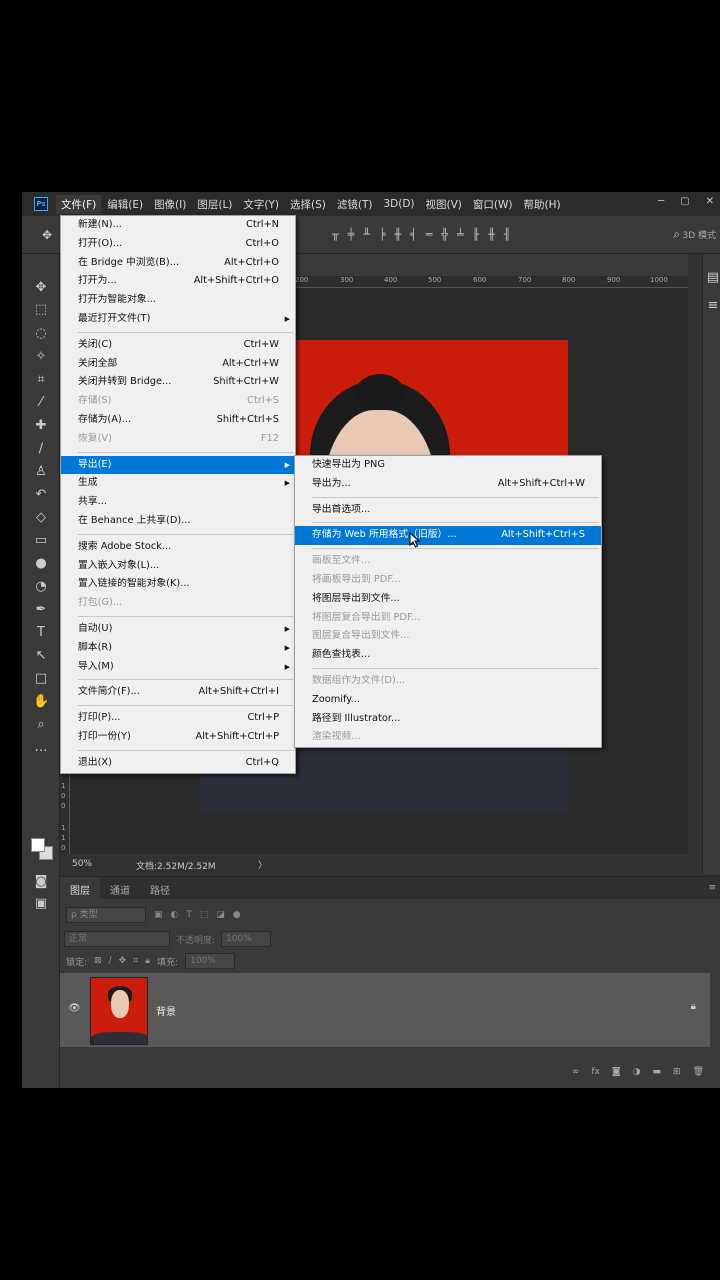 Image resolution: width=720 pixels, height=1280 pixels. I want to click on menu-3d: 3D(D), so click(398, 204).